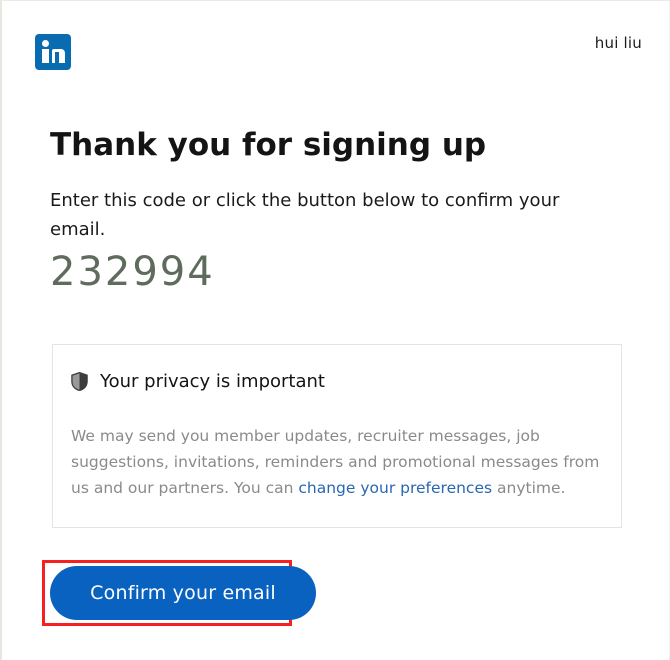 Image resolution: width=670 pixels, height=660 pixels. I want to click on privacy-body-part-2: anytime., so click(529, 487).